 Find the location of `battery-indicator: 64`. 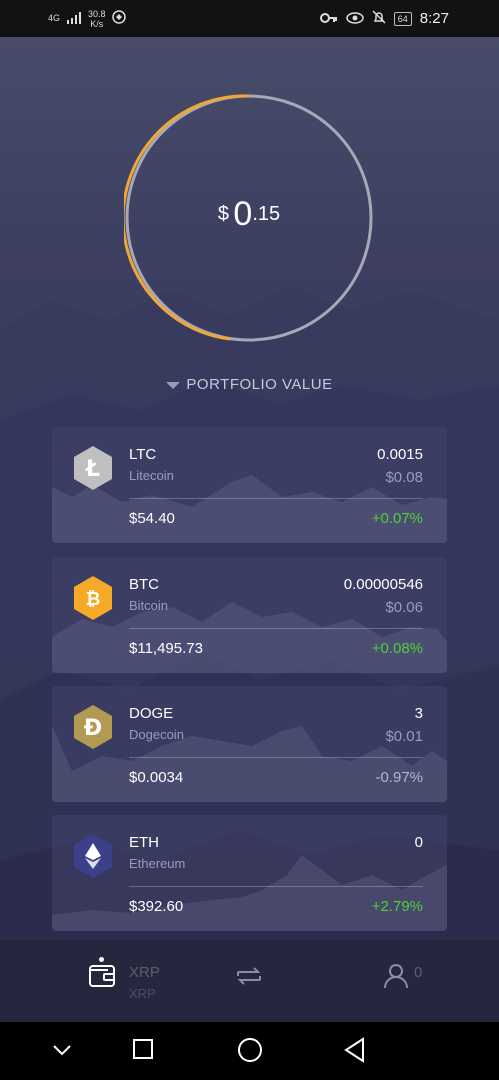

battery-indicator: 64 is located at coordinates (402, 18).